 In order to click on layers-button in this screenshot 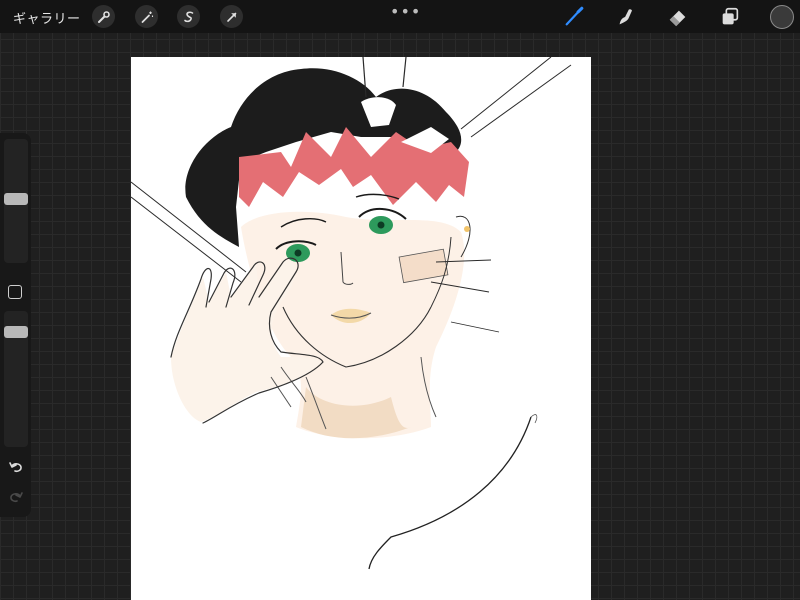, I will do `click(730, 17)`.